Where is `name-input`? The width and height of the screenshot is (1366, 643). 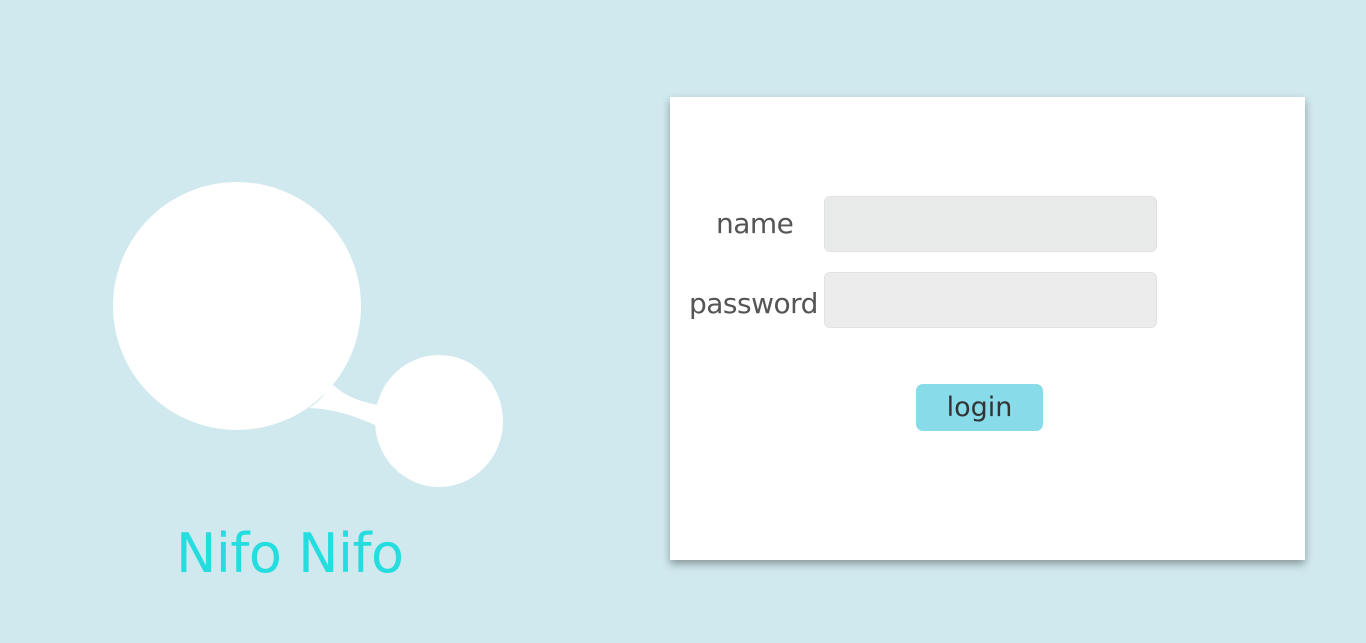
name-input is located at coordinates (990, 224).